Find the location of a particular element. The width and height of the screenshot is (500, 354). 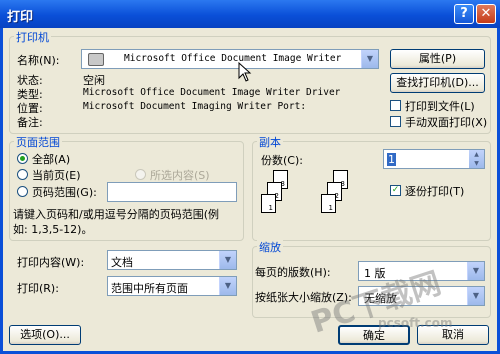

print-range-label: 打印(R): is located at coordinates (38, 288).